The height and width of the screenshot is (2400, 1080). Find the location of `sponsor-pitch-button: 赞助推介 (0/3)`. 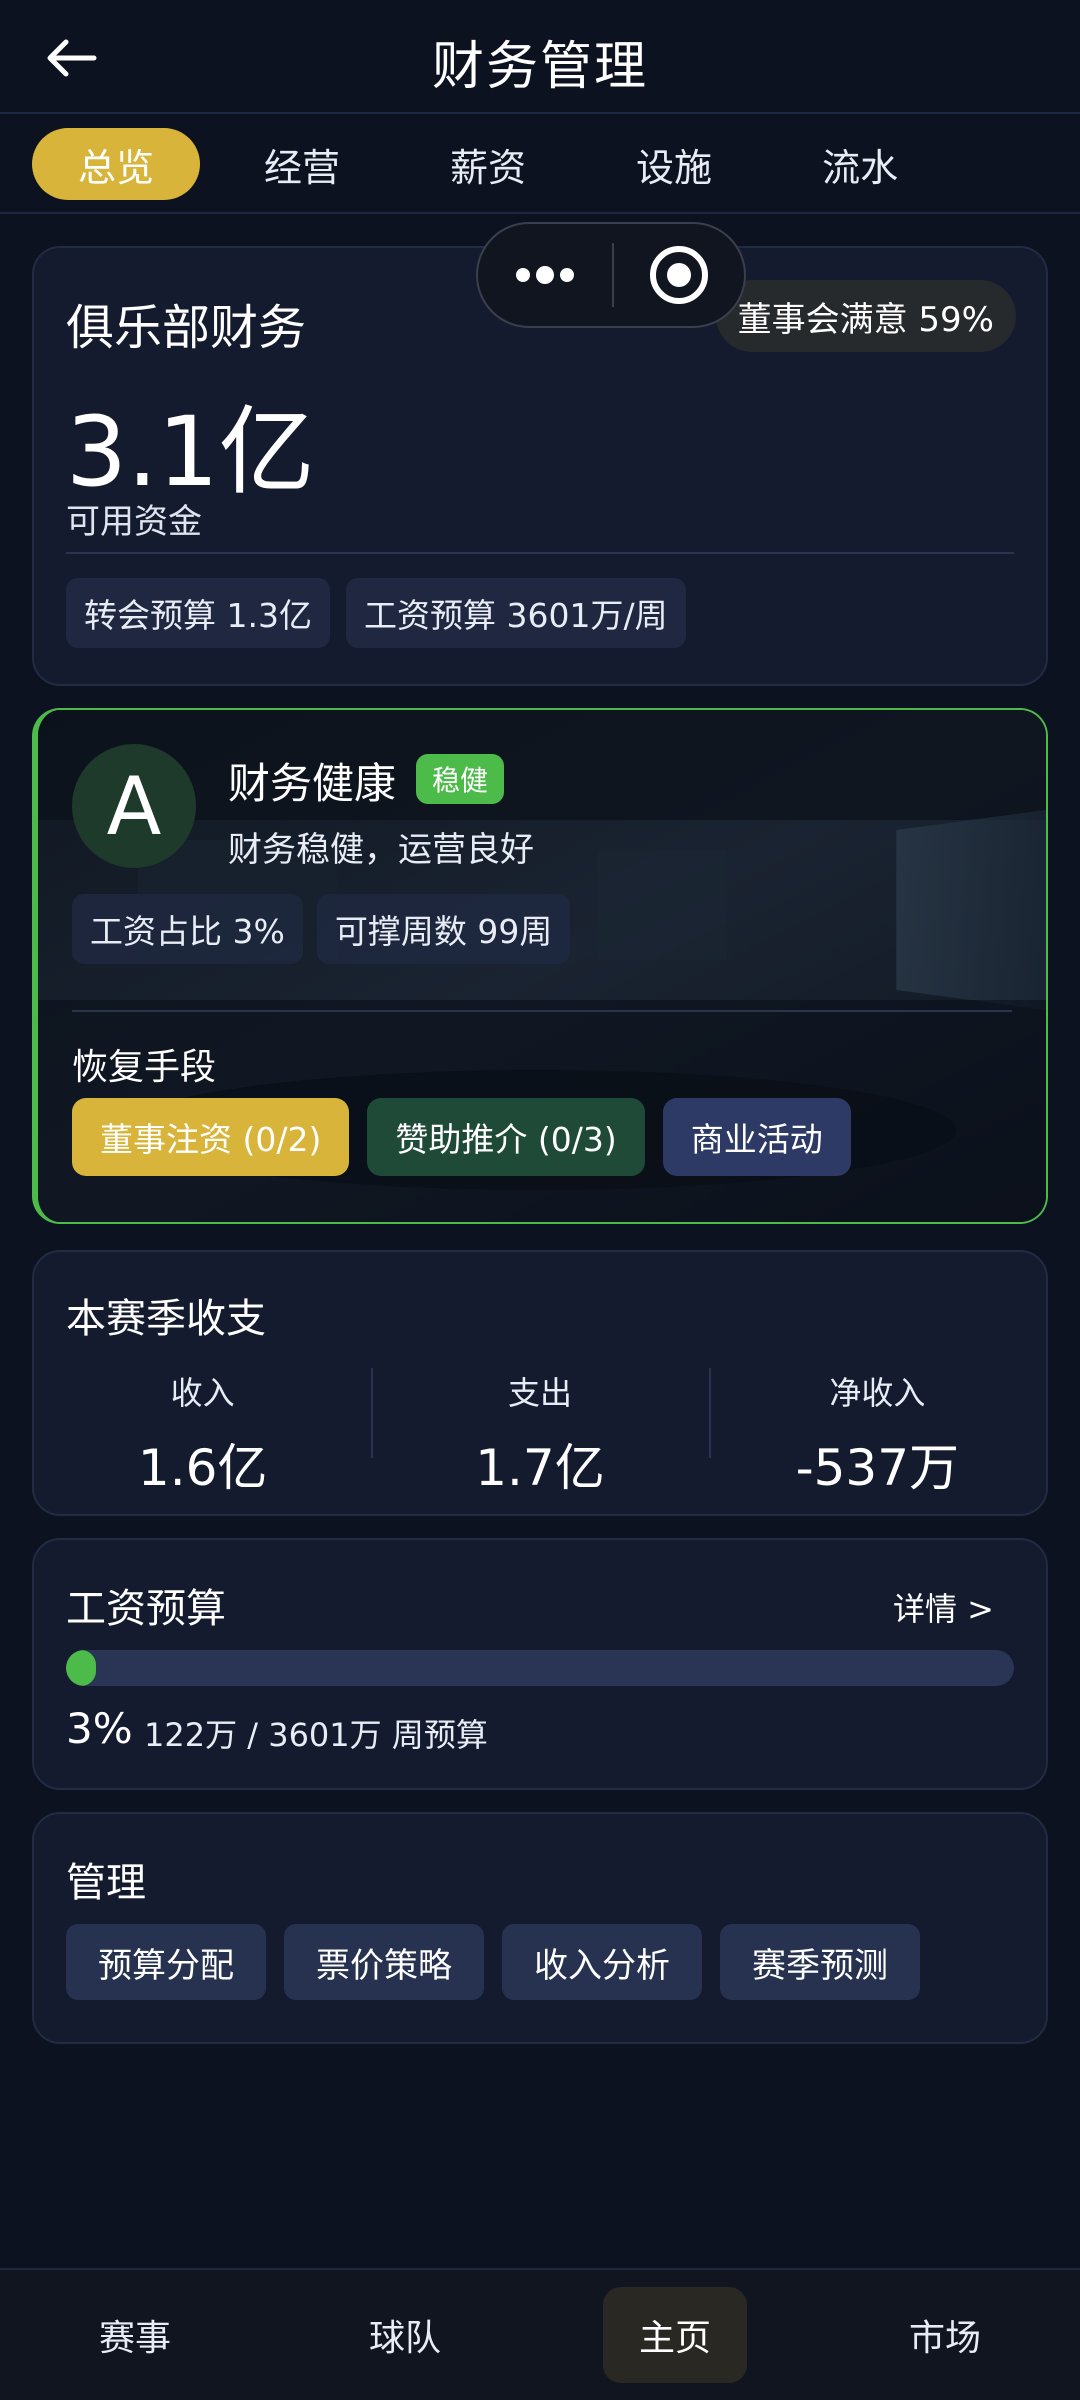

sponsor-pitch-button: 赞助推介 (0/3) is located at coordinates (506, 1137).